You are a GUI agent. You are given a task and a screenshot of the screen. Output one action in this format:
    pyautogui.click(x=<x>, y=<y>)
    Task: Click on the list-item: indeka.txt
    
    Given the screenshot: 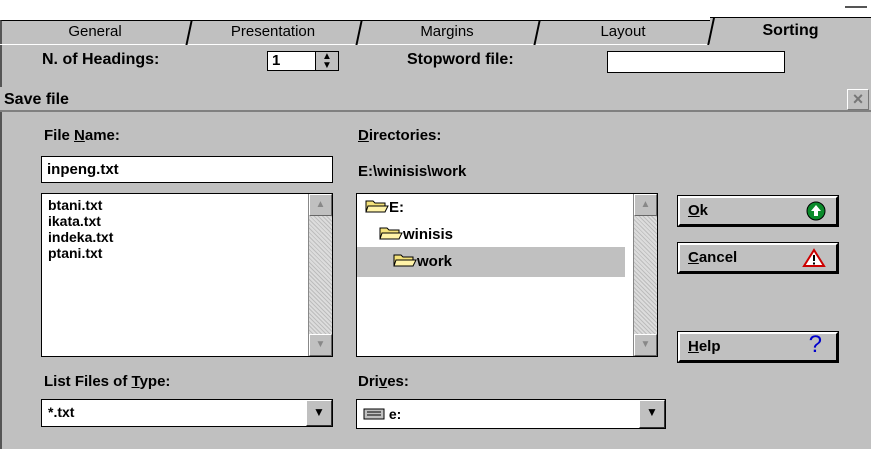 What is the action you would take?
    pyautogui.click(x=187, y=237)
    